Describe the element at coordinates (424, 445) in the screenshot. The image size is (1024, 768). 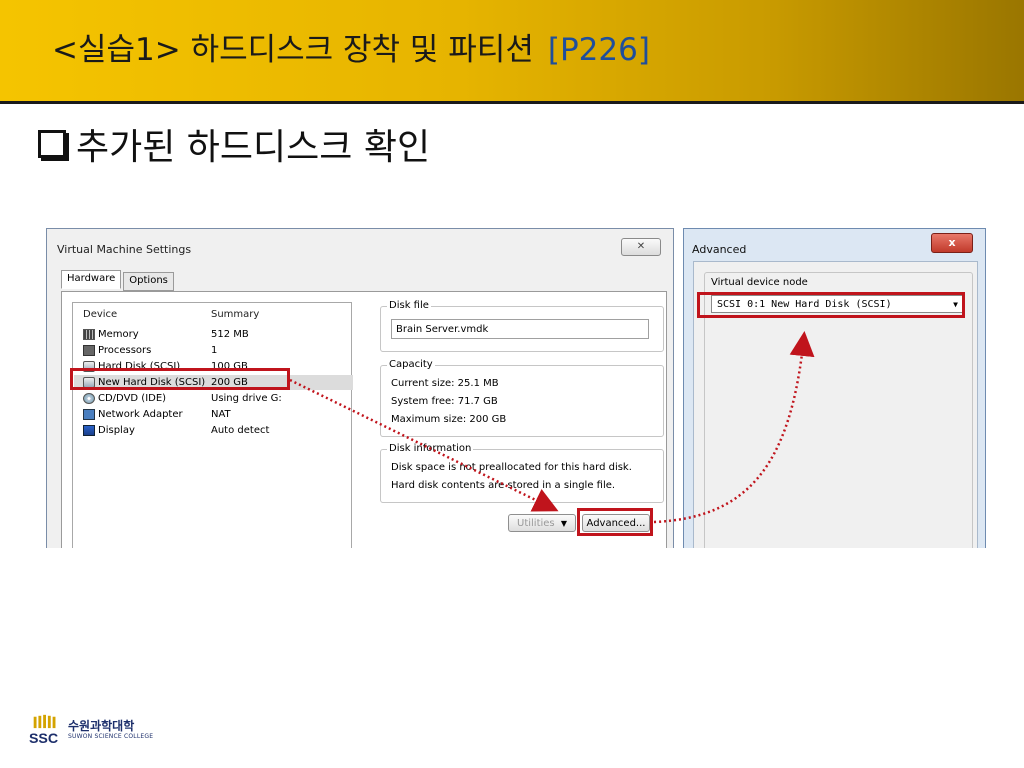
I see `arrow-to-advanced-button` at that location.